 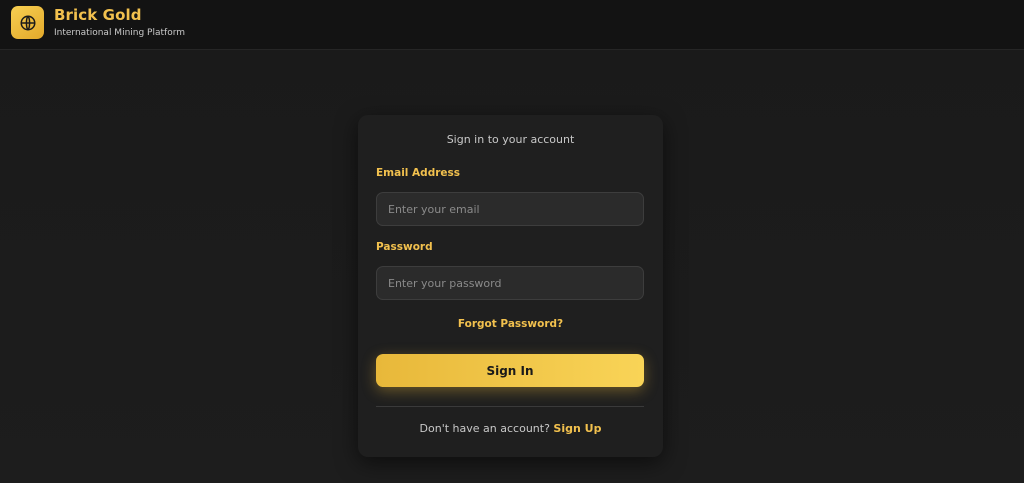 I want to click on sign-up-link: Sign Up, so click(x=577, y=428).